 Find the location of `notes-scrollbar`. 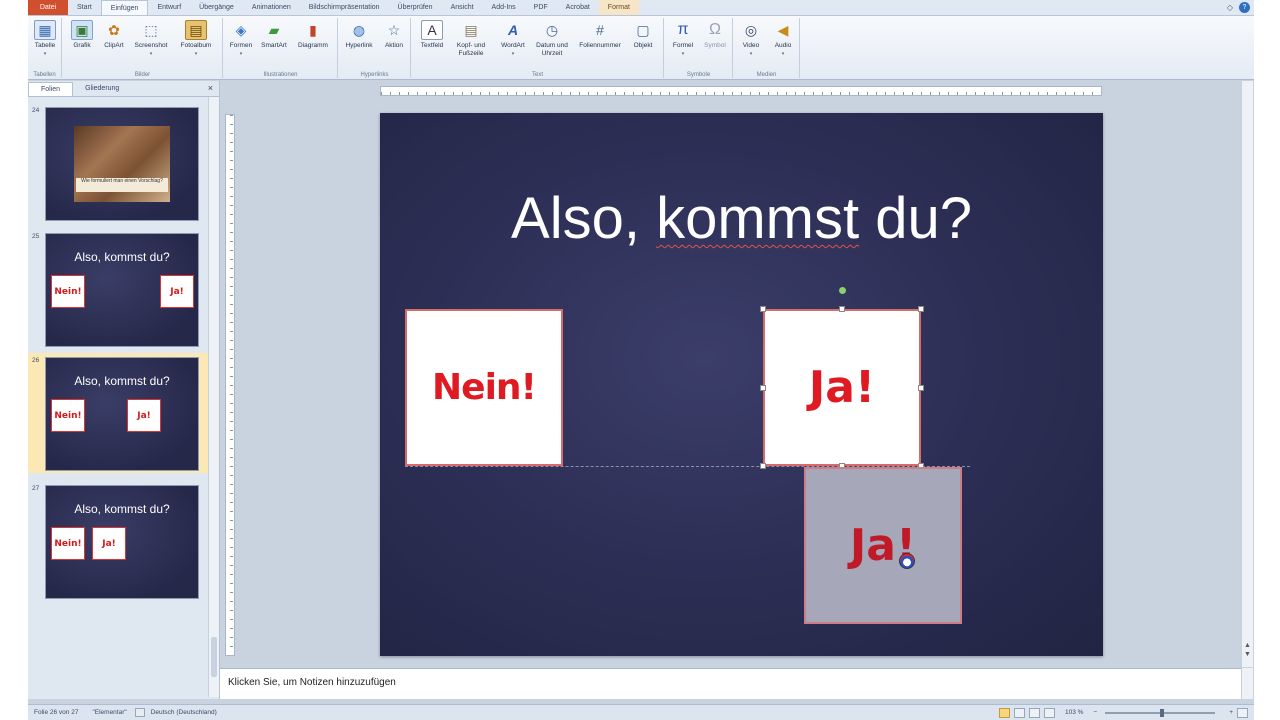

notes-scrollbar is located at coordinates (1247, 683).